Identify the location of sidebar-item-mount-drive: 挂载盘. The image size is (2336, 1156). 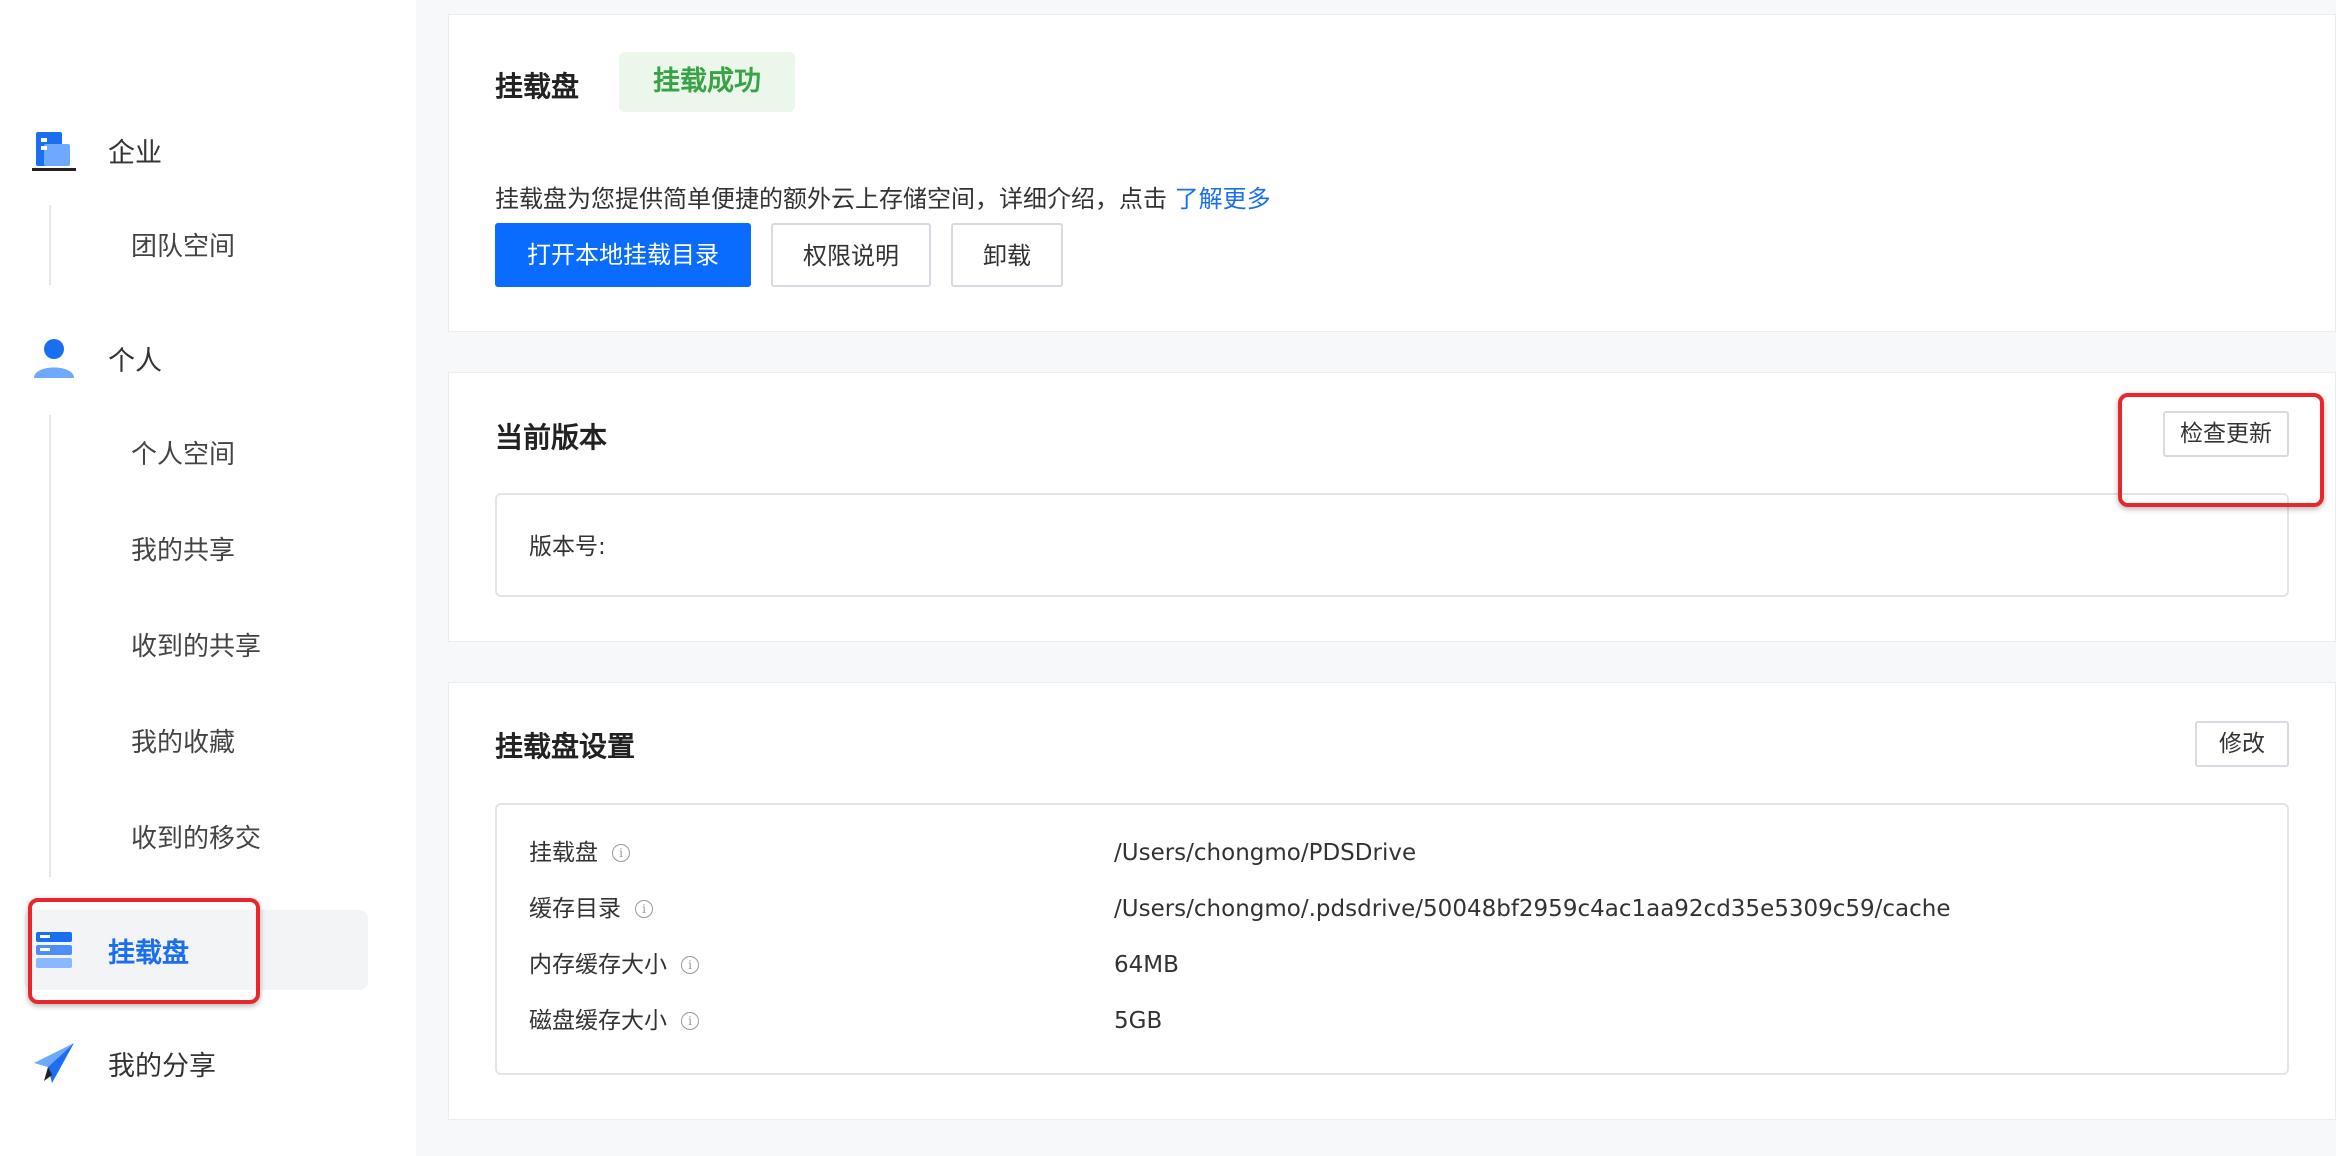
(208, 950).